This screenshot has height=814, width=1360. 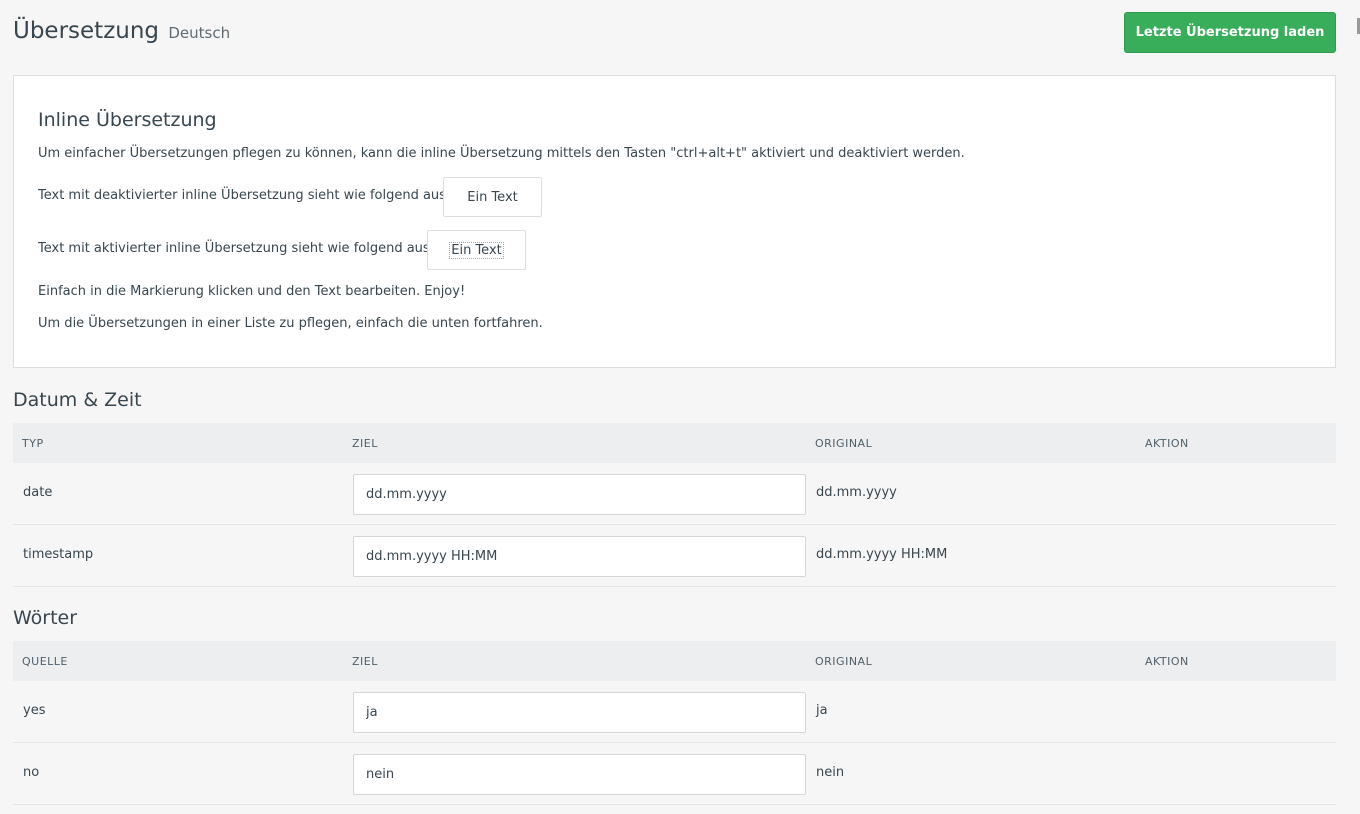 I want to click on activated-sample: Ein Text, so click(x=476, y=250).